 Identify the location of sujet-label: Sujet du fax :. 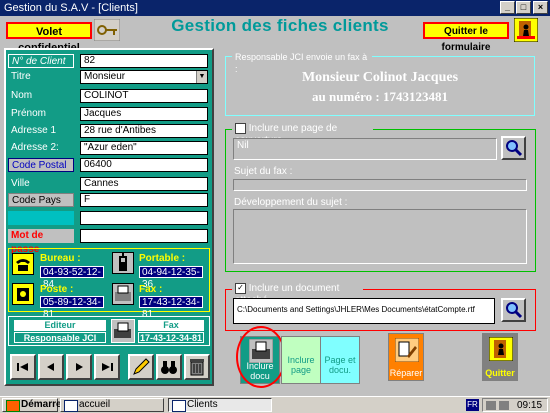
(263, 171).